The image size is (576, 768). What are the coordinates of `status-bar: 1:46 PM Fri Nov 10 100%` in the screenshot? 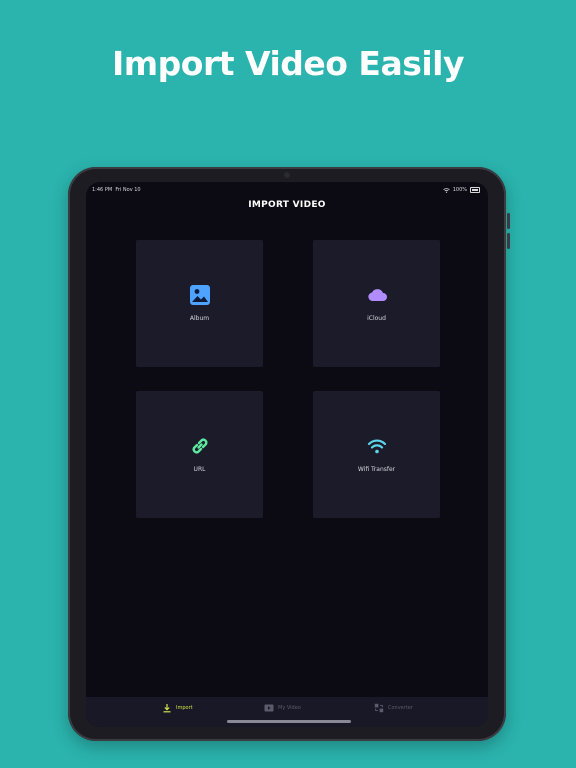 It's located at (287, 191).